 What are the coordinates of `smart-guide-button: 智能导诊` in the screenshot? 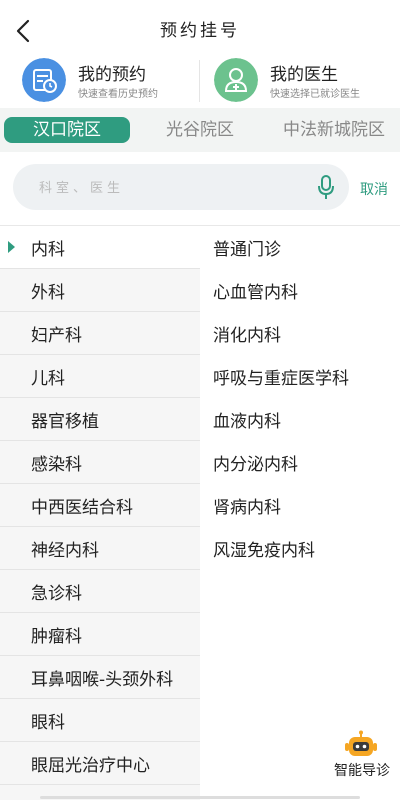 It's located at (362, 757).